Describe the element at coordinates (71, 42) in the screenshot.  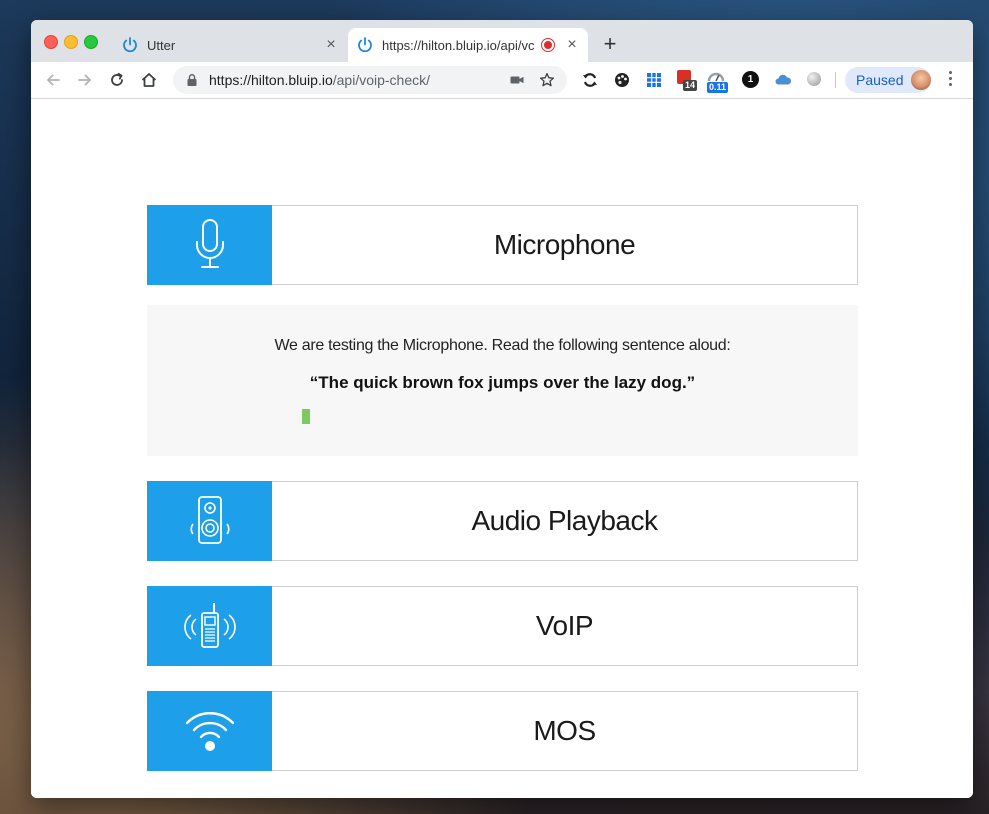
I see `window-minimize-button` at that location.